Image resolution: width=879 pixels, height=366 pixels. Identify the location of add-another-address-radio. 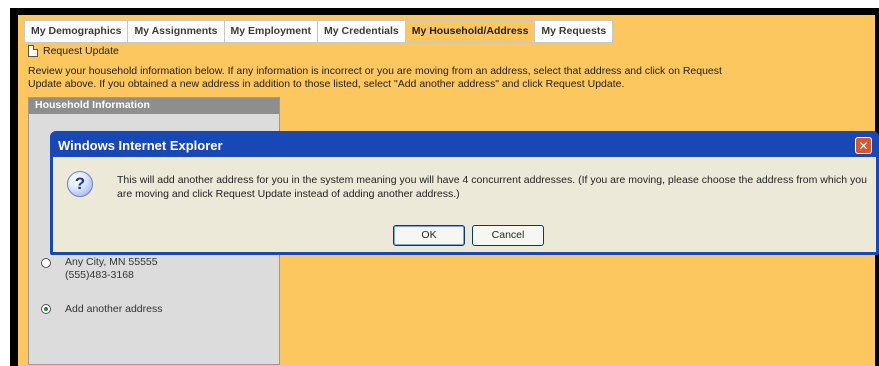
(46, 309).